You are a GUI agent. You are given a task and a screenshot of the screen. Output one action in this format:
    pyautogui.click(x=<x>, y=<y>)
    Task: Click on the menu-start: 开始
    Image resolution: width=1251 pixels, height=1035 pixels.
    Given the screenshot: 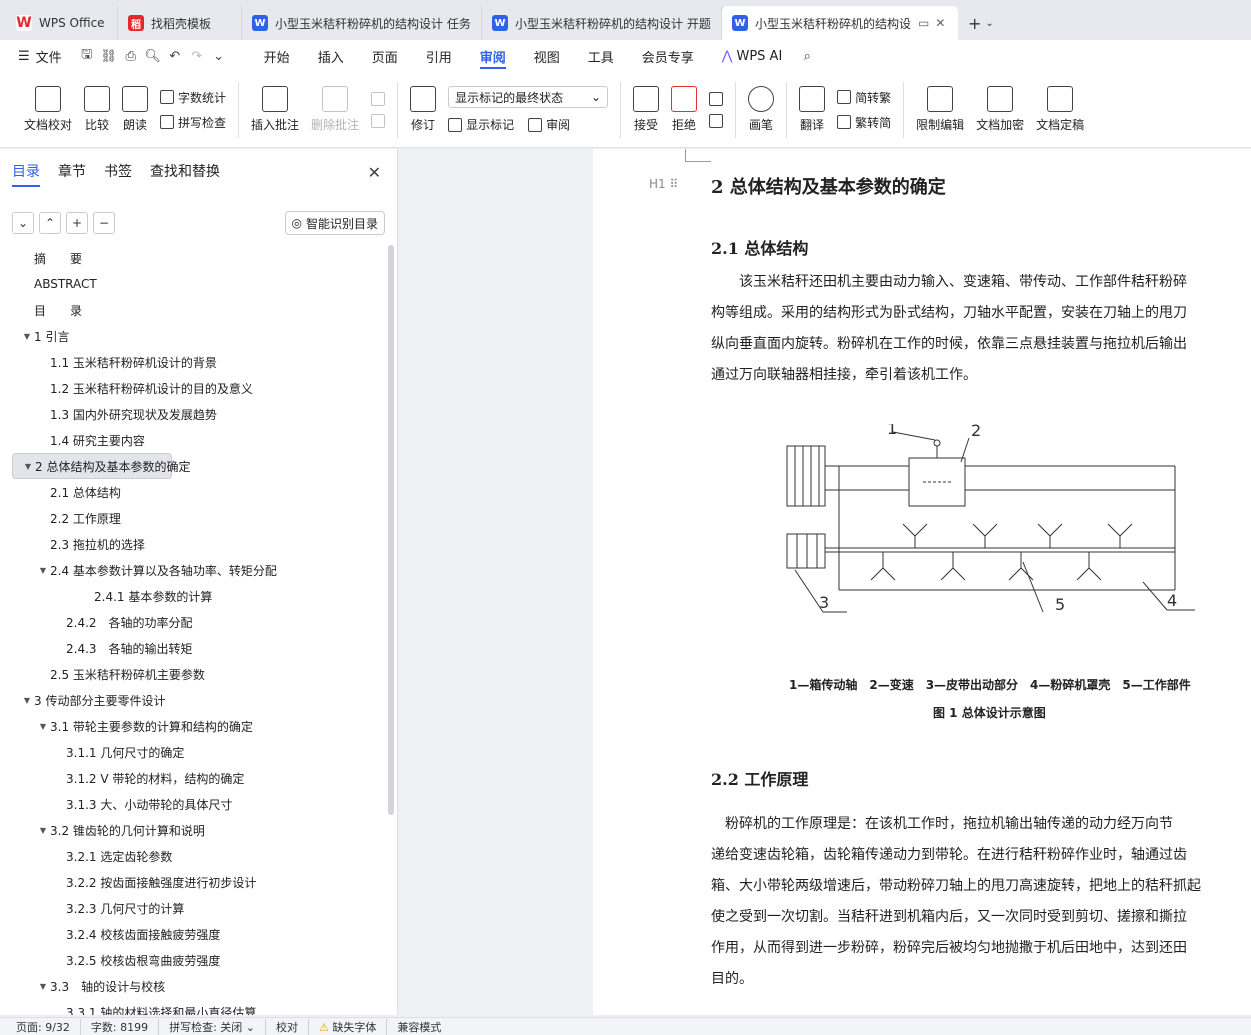 What is the action you would take?
    pyautogui.click(x=277, y=56)
    